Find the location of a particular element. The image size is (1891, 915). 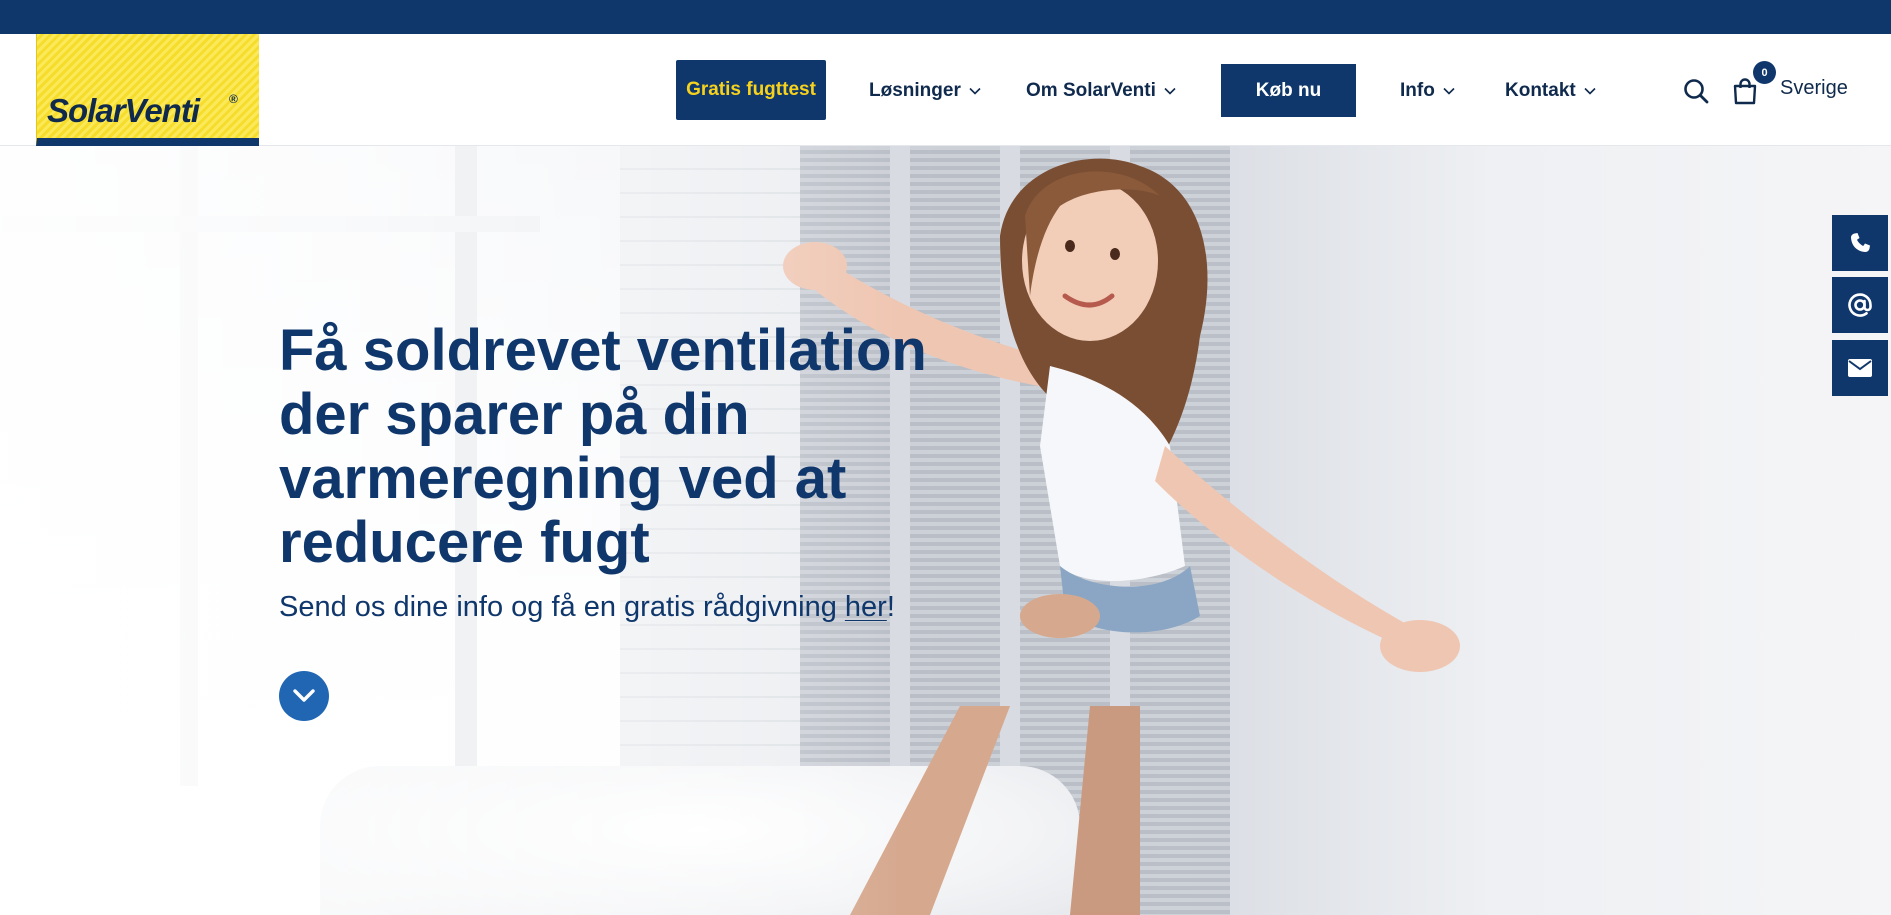

hero-subtitle-suffix: ! is located at coordinates (890, 607).